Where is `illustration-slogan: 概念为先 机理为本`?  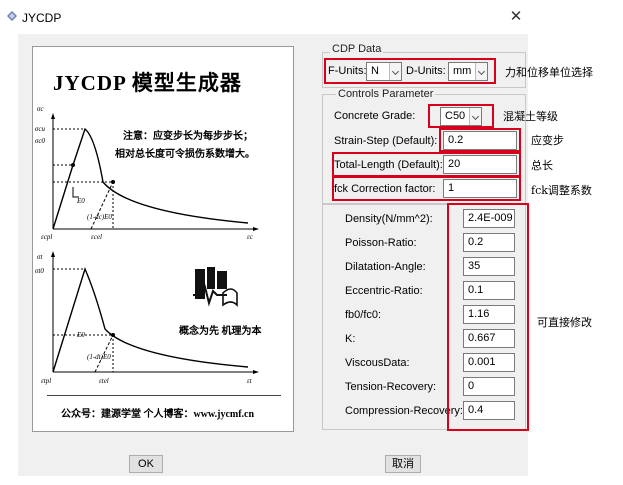 illustration-slogan: 概念为先 机理为本 is located at coordinates (220, 331).